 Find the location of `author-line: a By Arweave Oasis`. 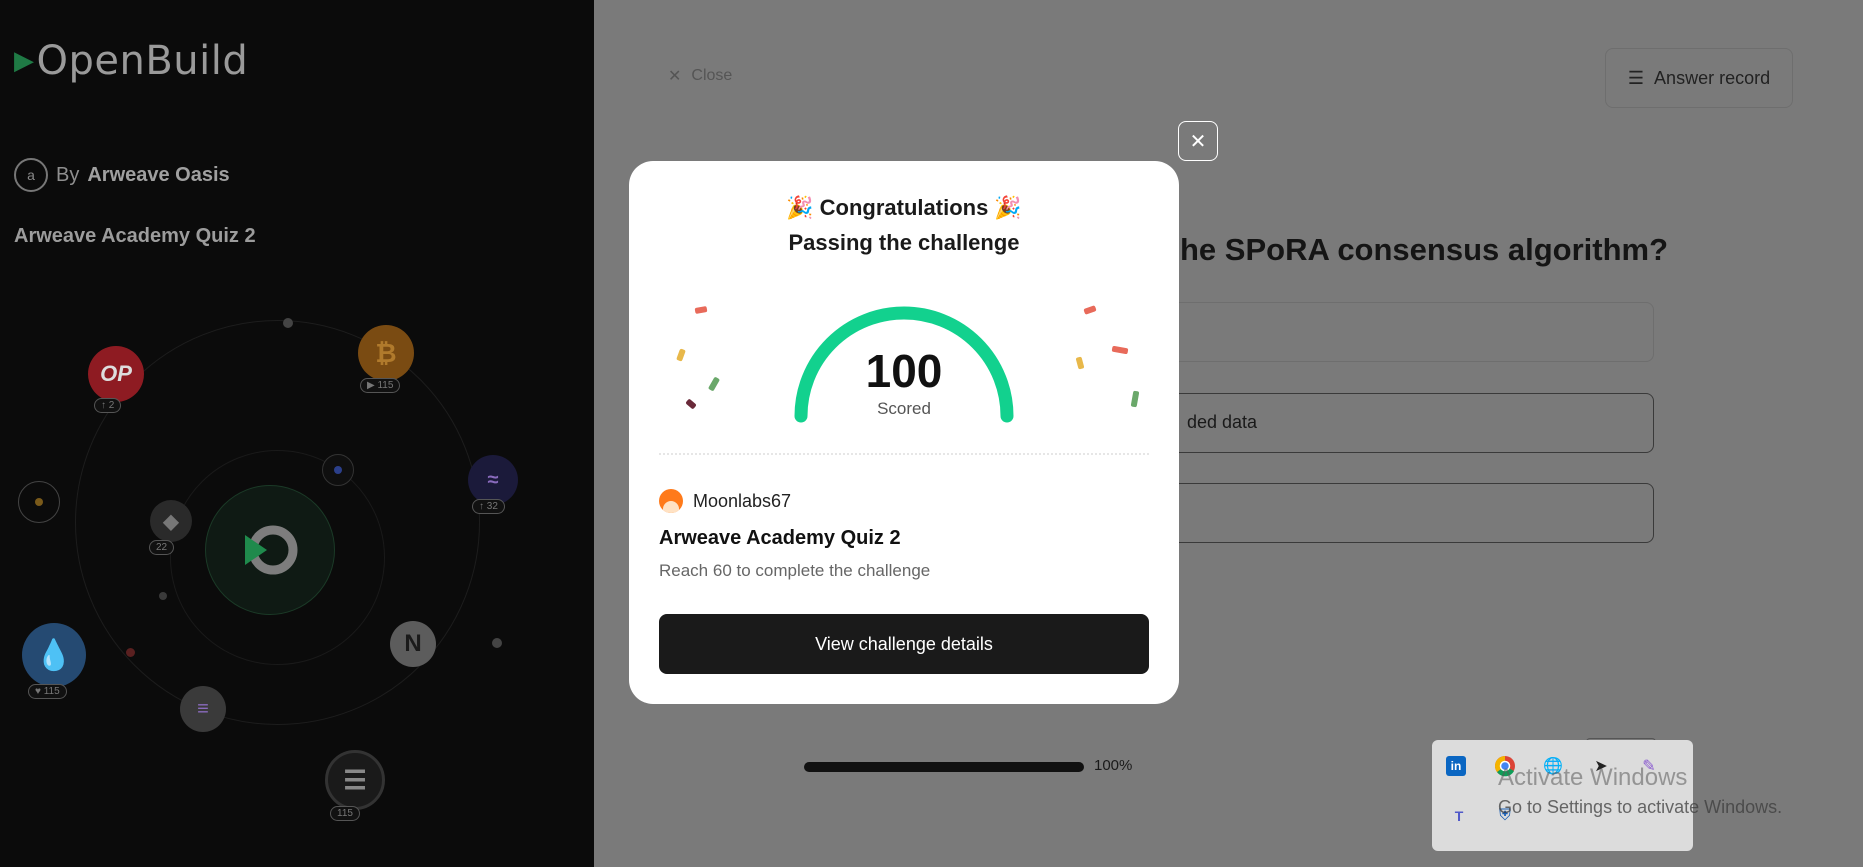

author-line: a By Arweave Oasis is located at coordinates (122, 175).